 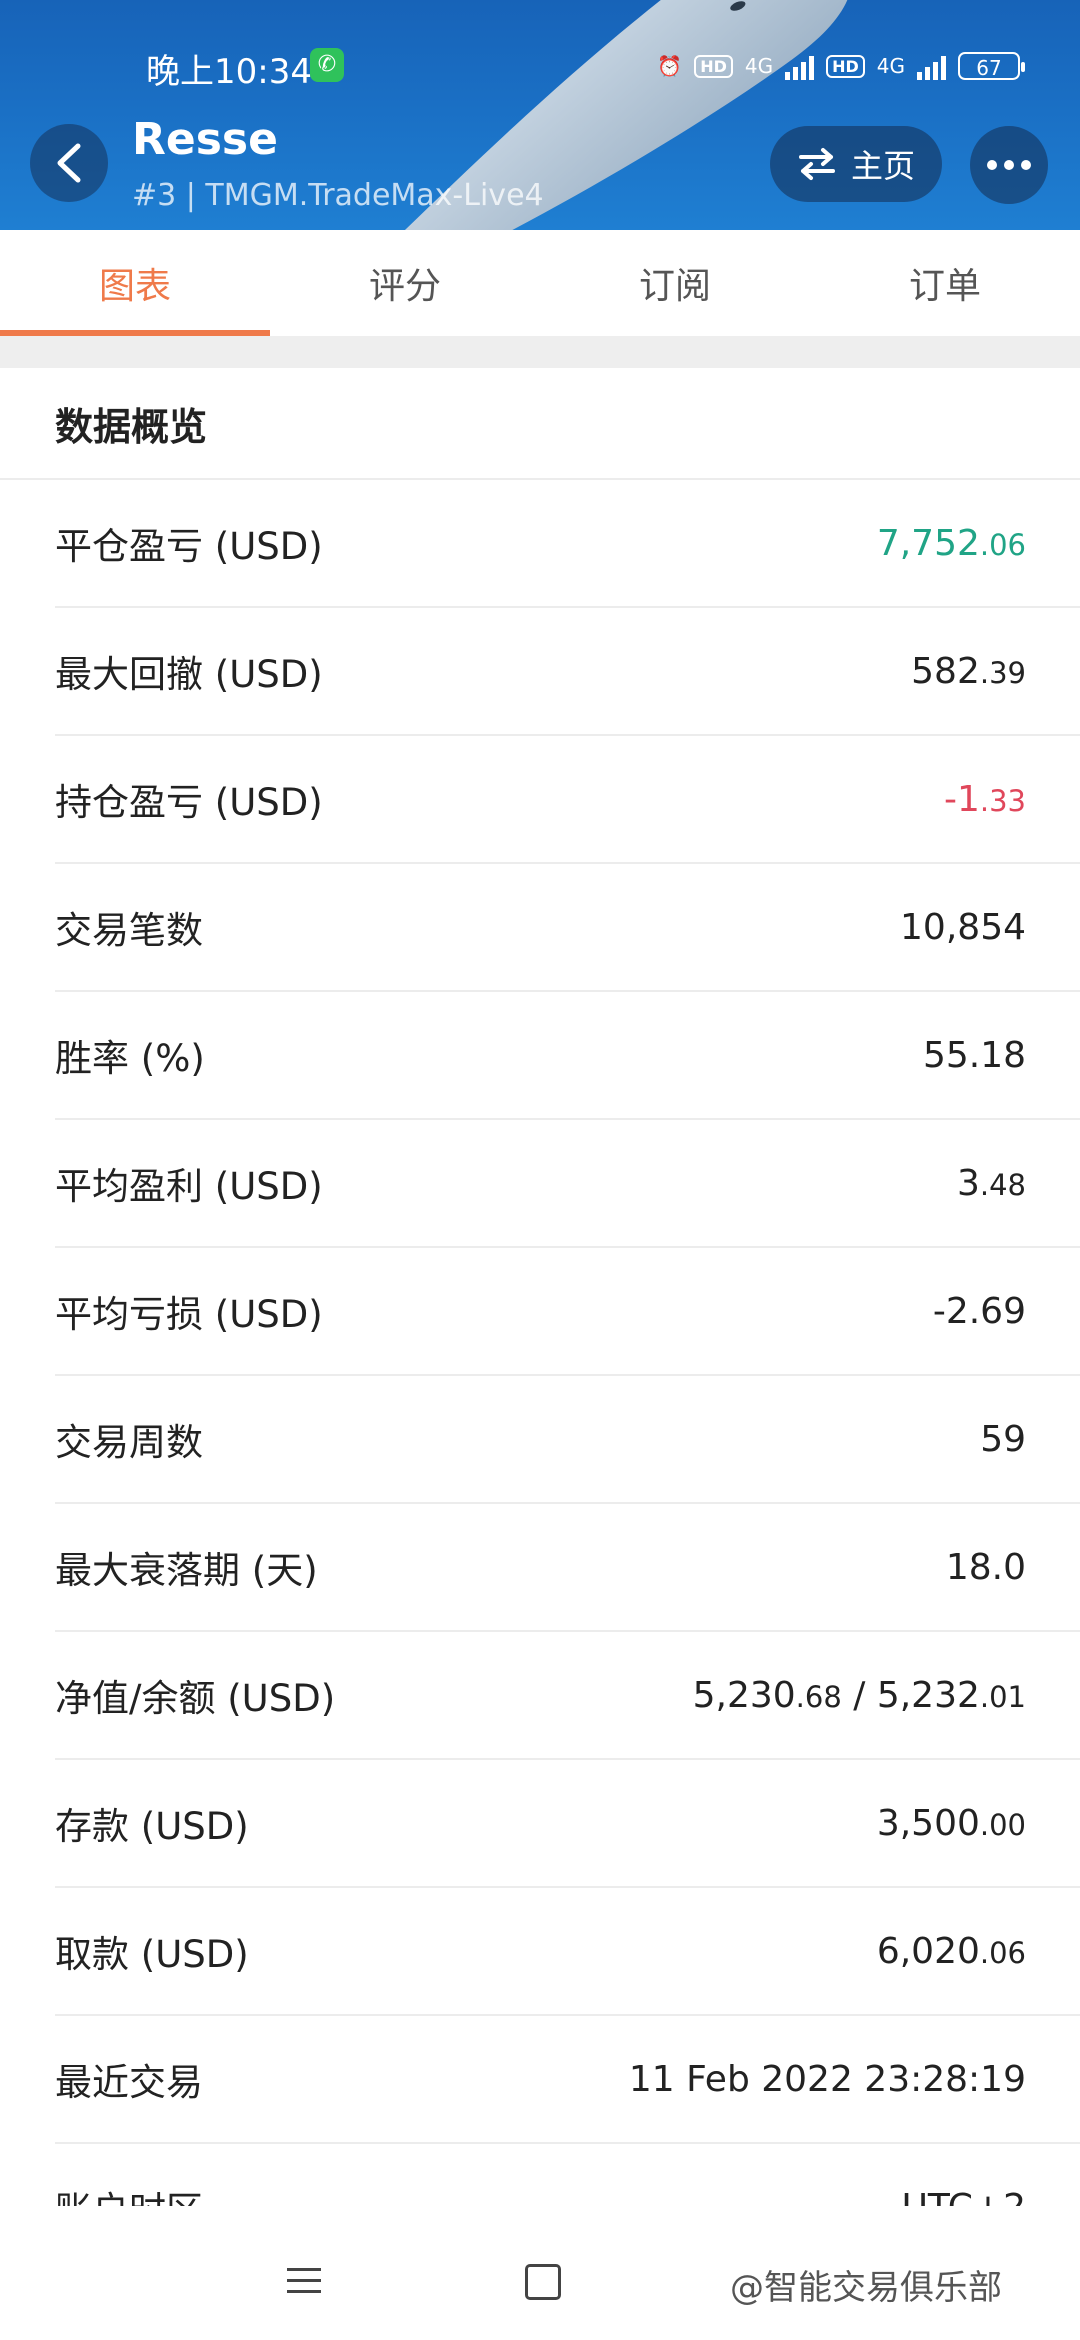 I want to click on stat-value: 6,020.06, so click(x=951, y=1951).